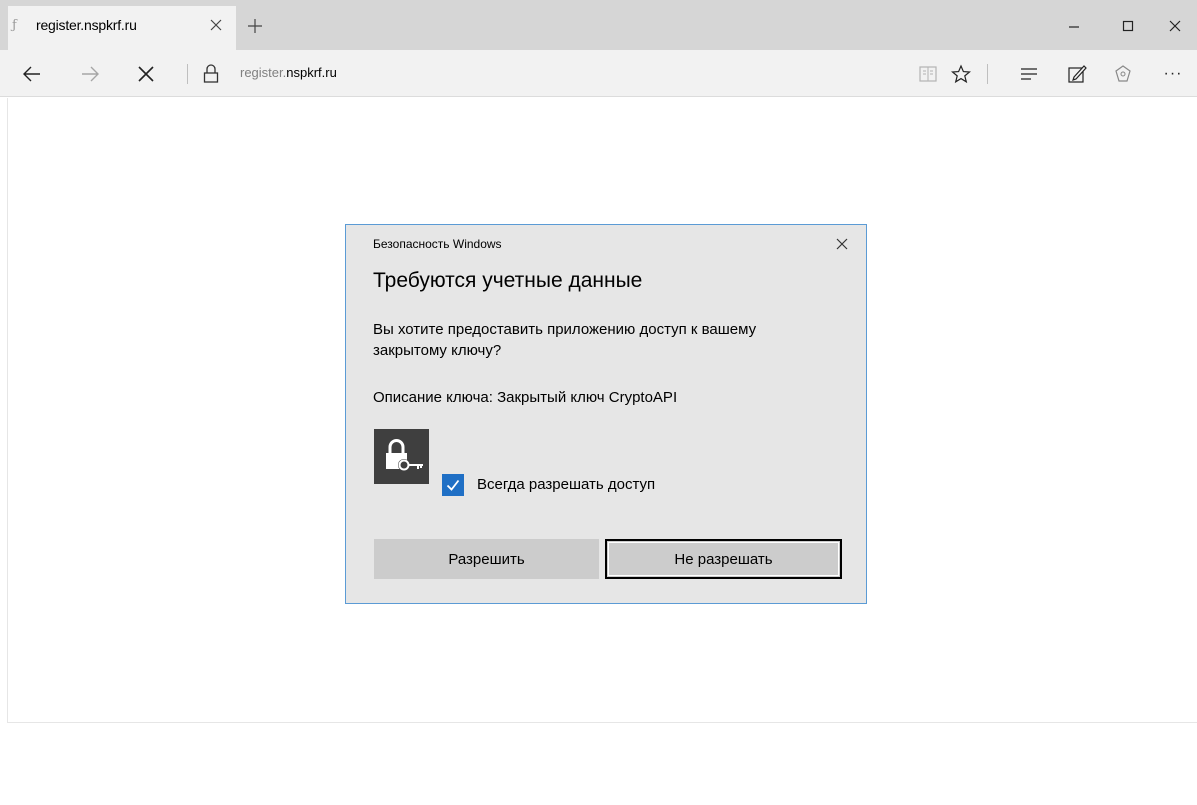 This screenshot has width=1197, height=805. What do you see at coordinates (453, 485) in the screenshot?
I see `always-allow-checkbox` at bounding box center [453, 485].